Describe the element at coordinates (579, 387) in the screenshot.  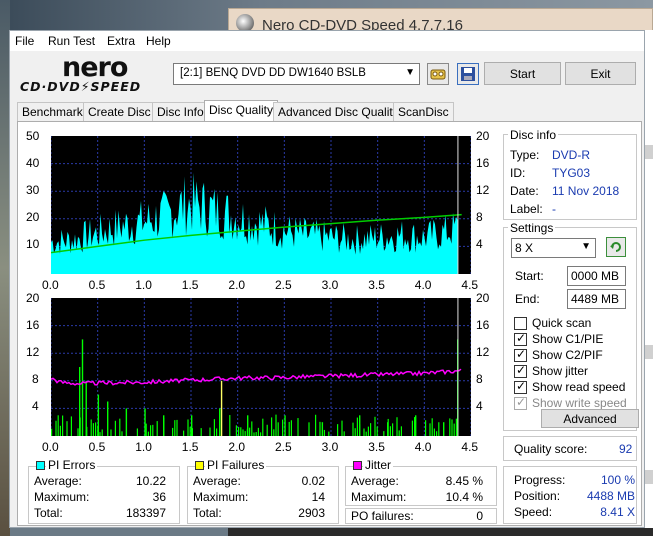
I see `checkbox-label: Show read speed` at that location.